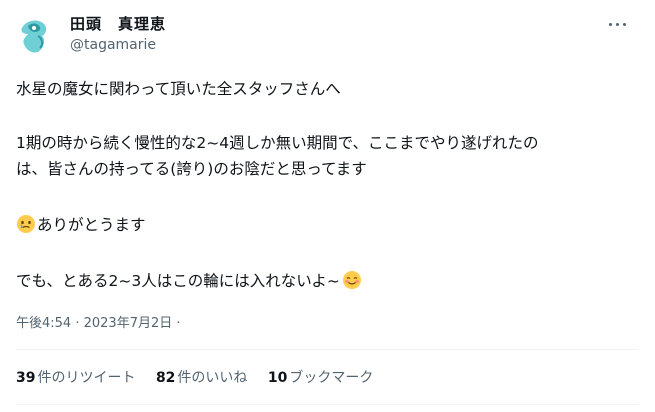  Describe the element at coordinates (178, 89) in the screenshot. I see `tweet-line: 水星の魔女に関わって頂いた全スタッフさんへ` at that location.